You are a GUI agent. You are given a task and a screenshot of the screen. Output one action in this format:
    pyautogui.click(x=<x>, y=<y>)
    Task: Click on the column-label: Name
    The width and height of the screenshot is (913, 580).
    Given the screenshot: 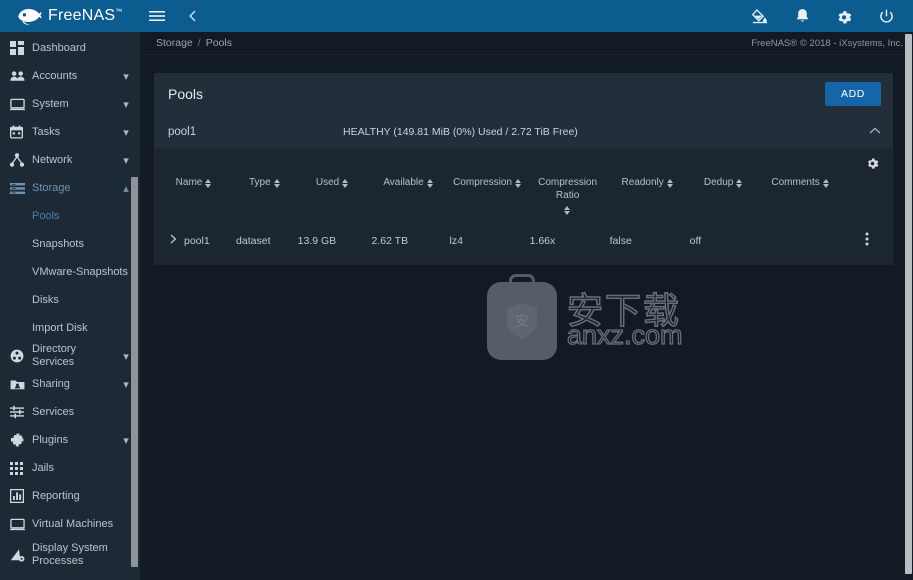 What is the action you would take?
    pyautogui.click(x=189, y=182)
    